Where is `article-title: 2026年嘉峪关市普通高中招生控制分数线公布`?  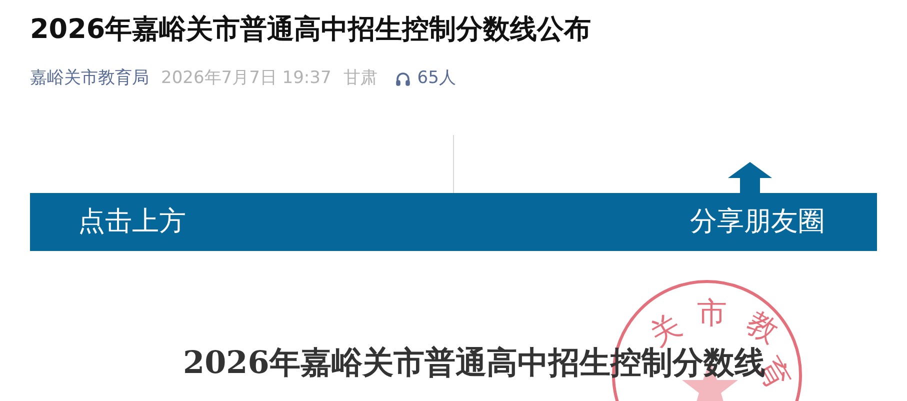 article-title: 2026年嘉峪关市普通高中招生控制分数线公布 is located at coordinates (311, 30).